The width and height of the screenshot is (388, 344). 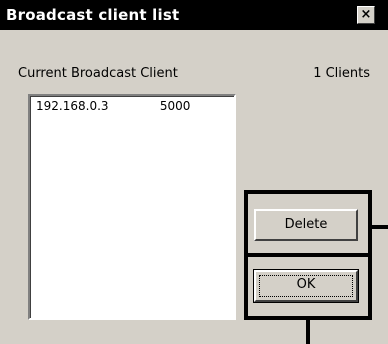 I want to click on callout-line-right, so click(x=380, y=227).